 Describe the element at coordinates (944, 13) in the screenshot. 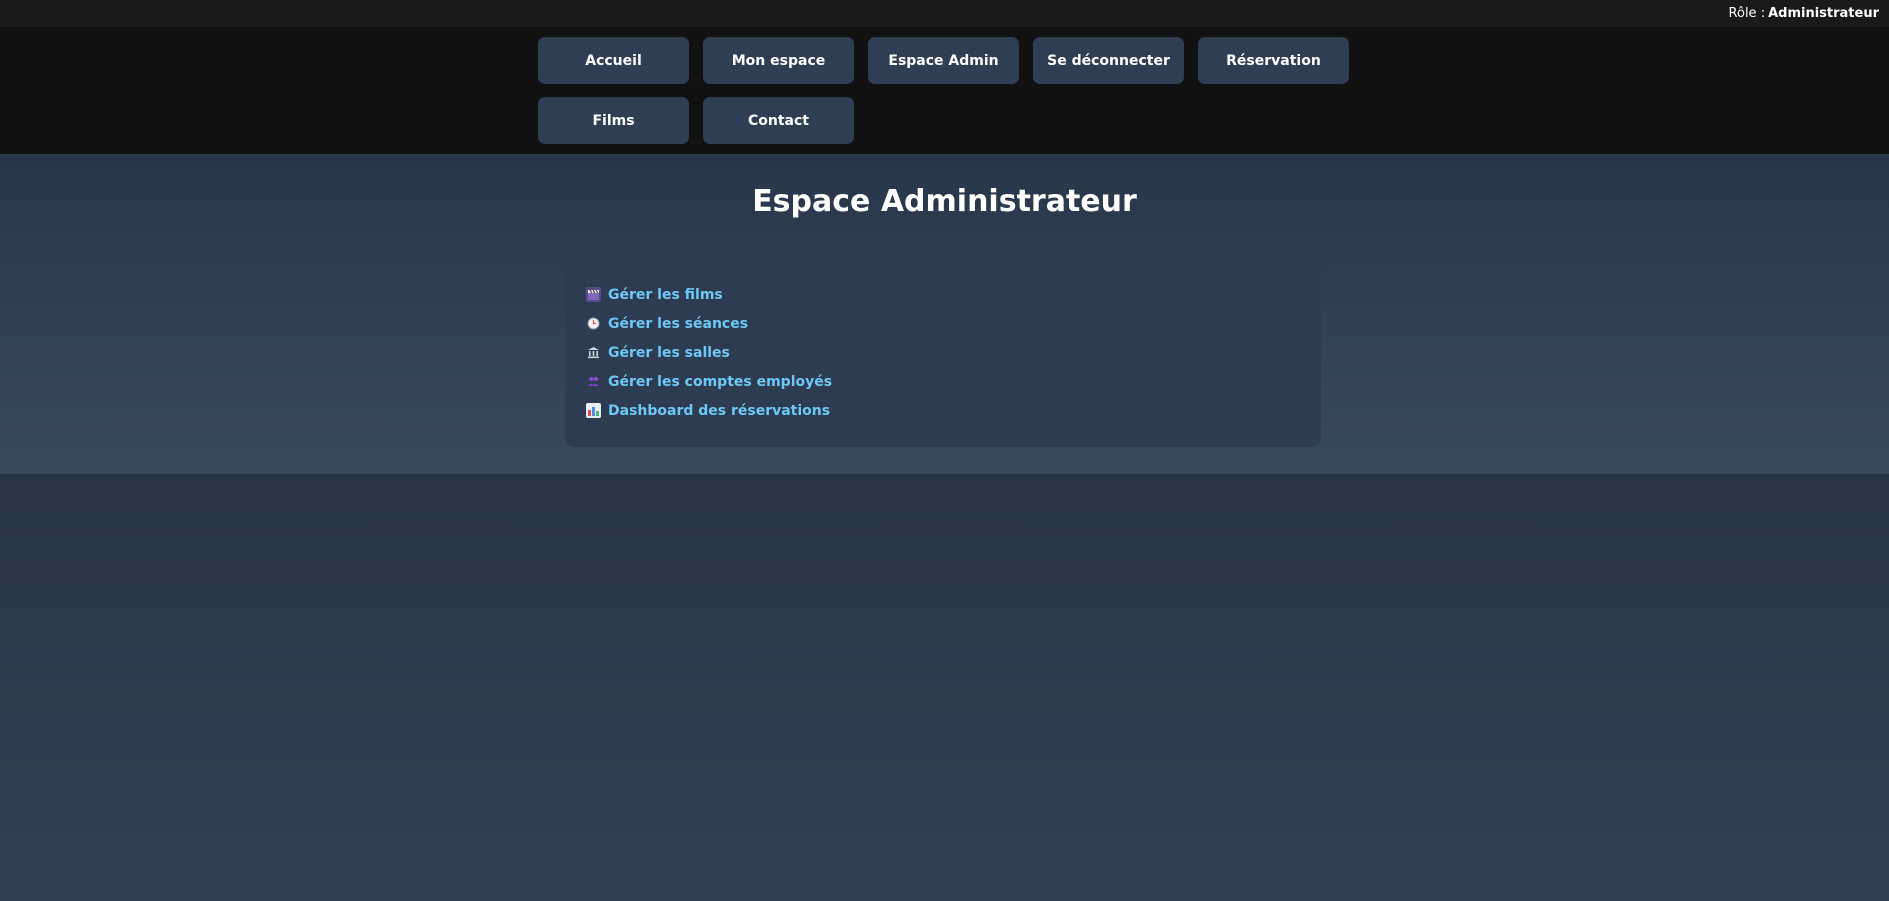

I see `role-bar: Rôle : Administrateur` at that location.